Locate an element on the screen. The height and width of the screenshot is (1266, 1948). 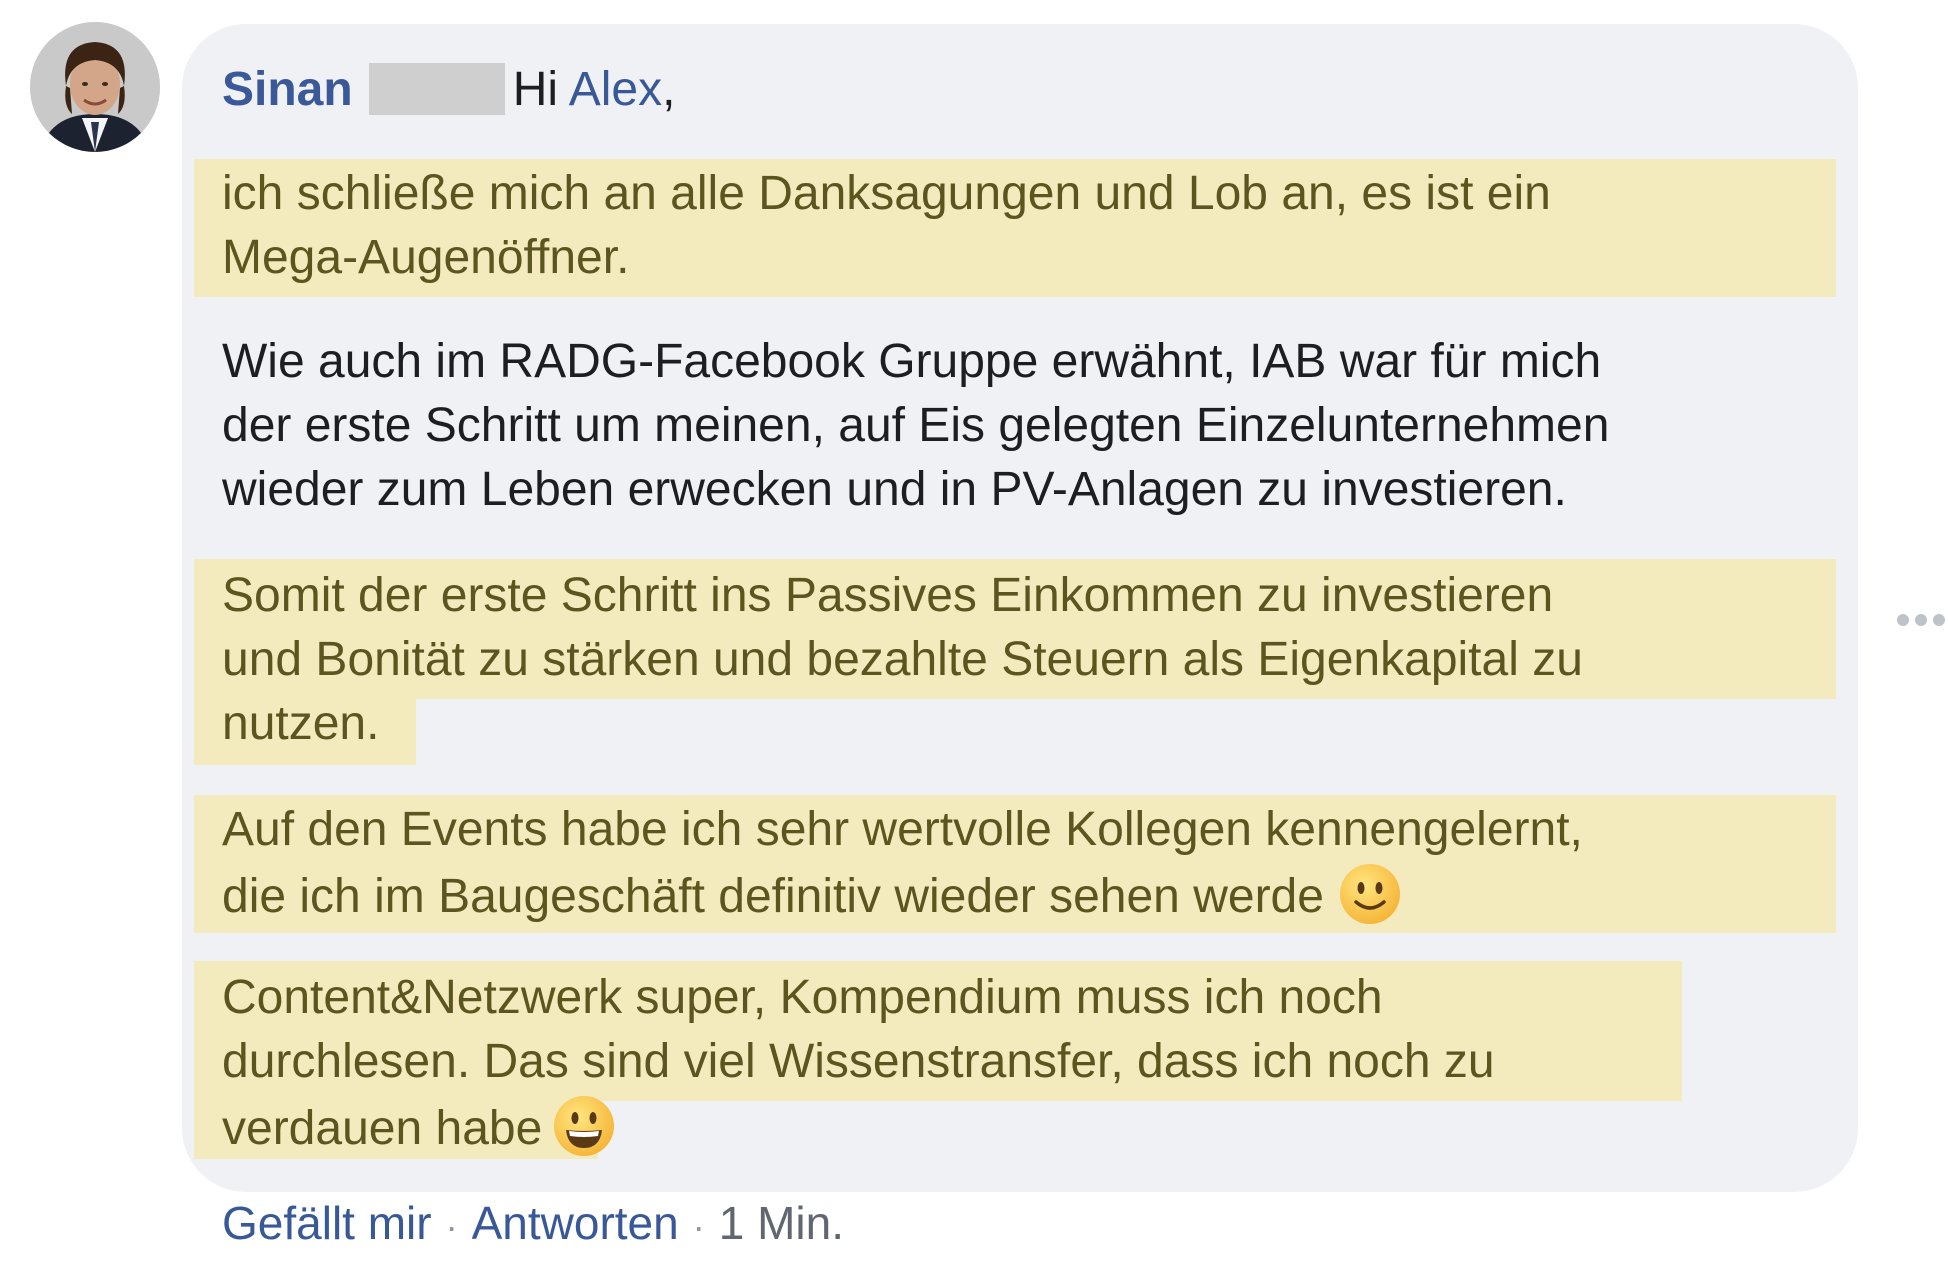
profile-photo-icon is located at coordinates (95, 87).